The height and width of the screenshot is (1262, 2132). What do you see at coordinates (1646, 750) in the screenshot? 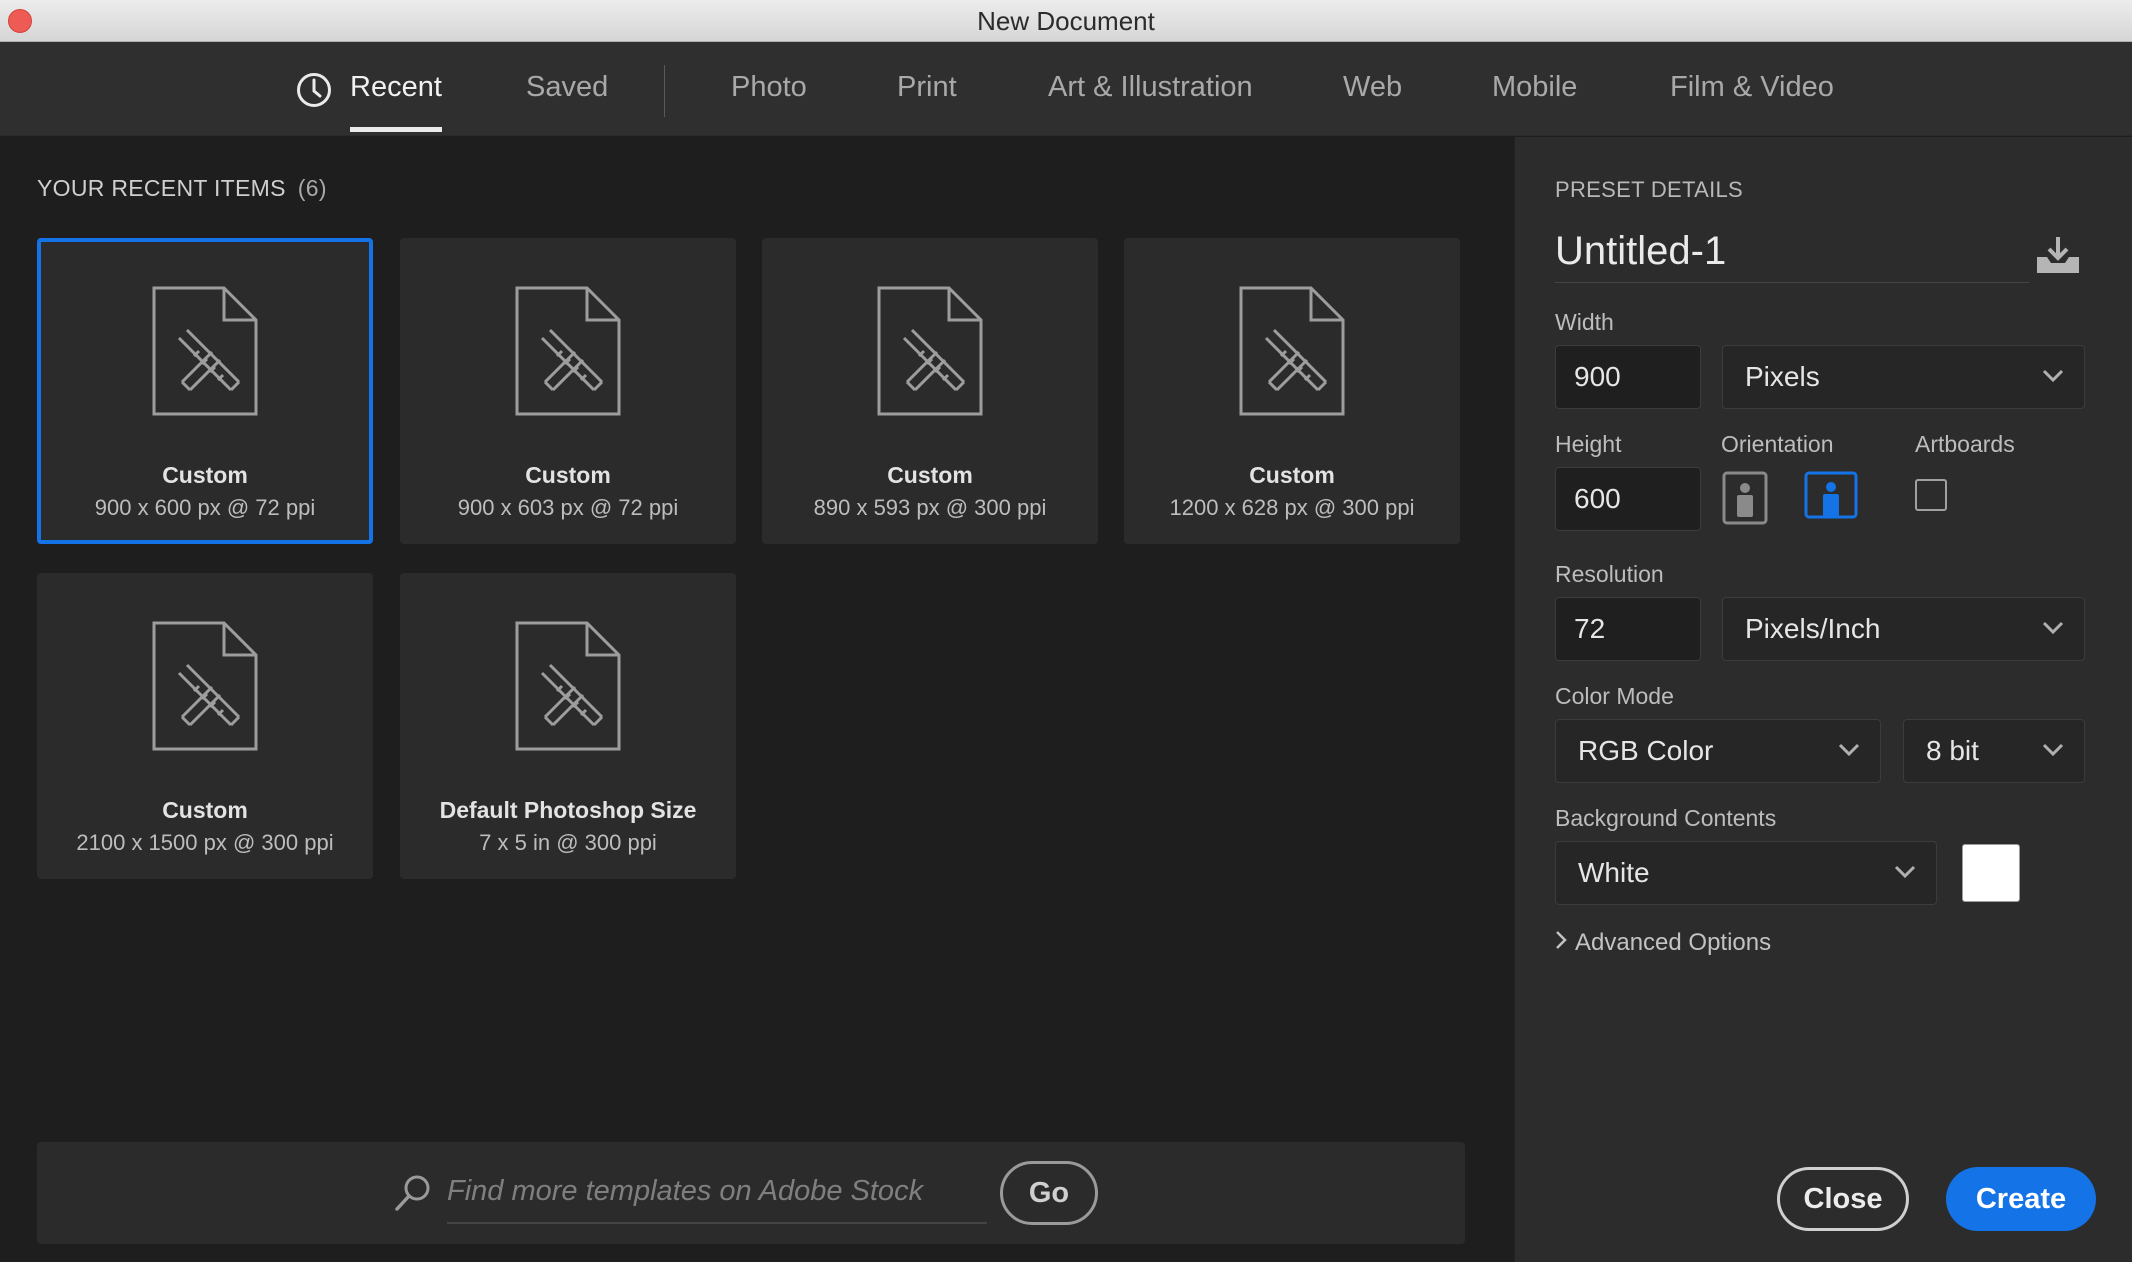
I see `color-mode-value: RGB Color` at bounding box center [1646, 750].